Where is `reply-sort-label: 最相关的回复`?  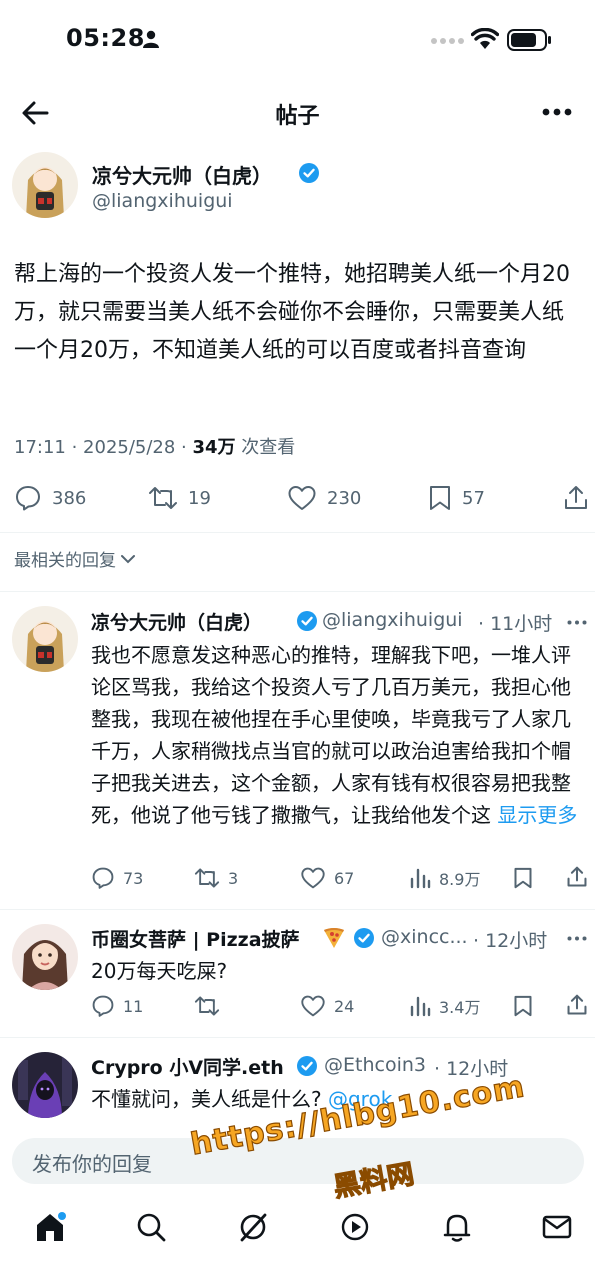 reply-sort-label: 最相关的回复 is located at coordinates (65, 561).